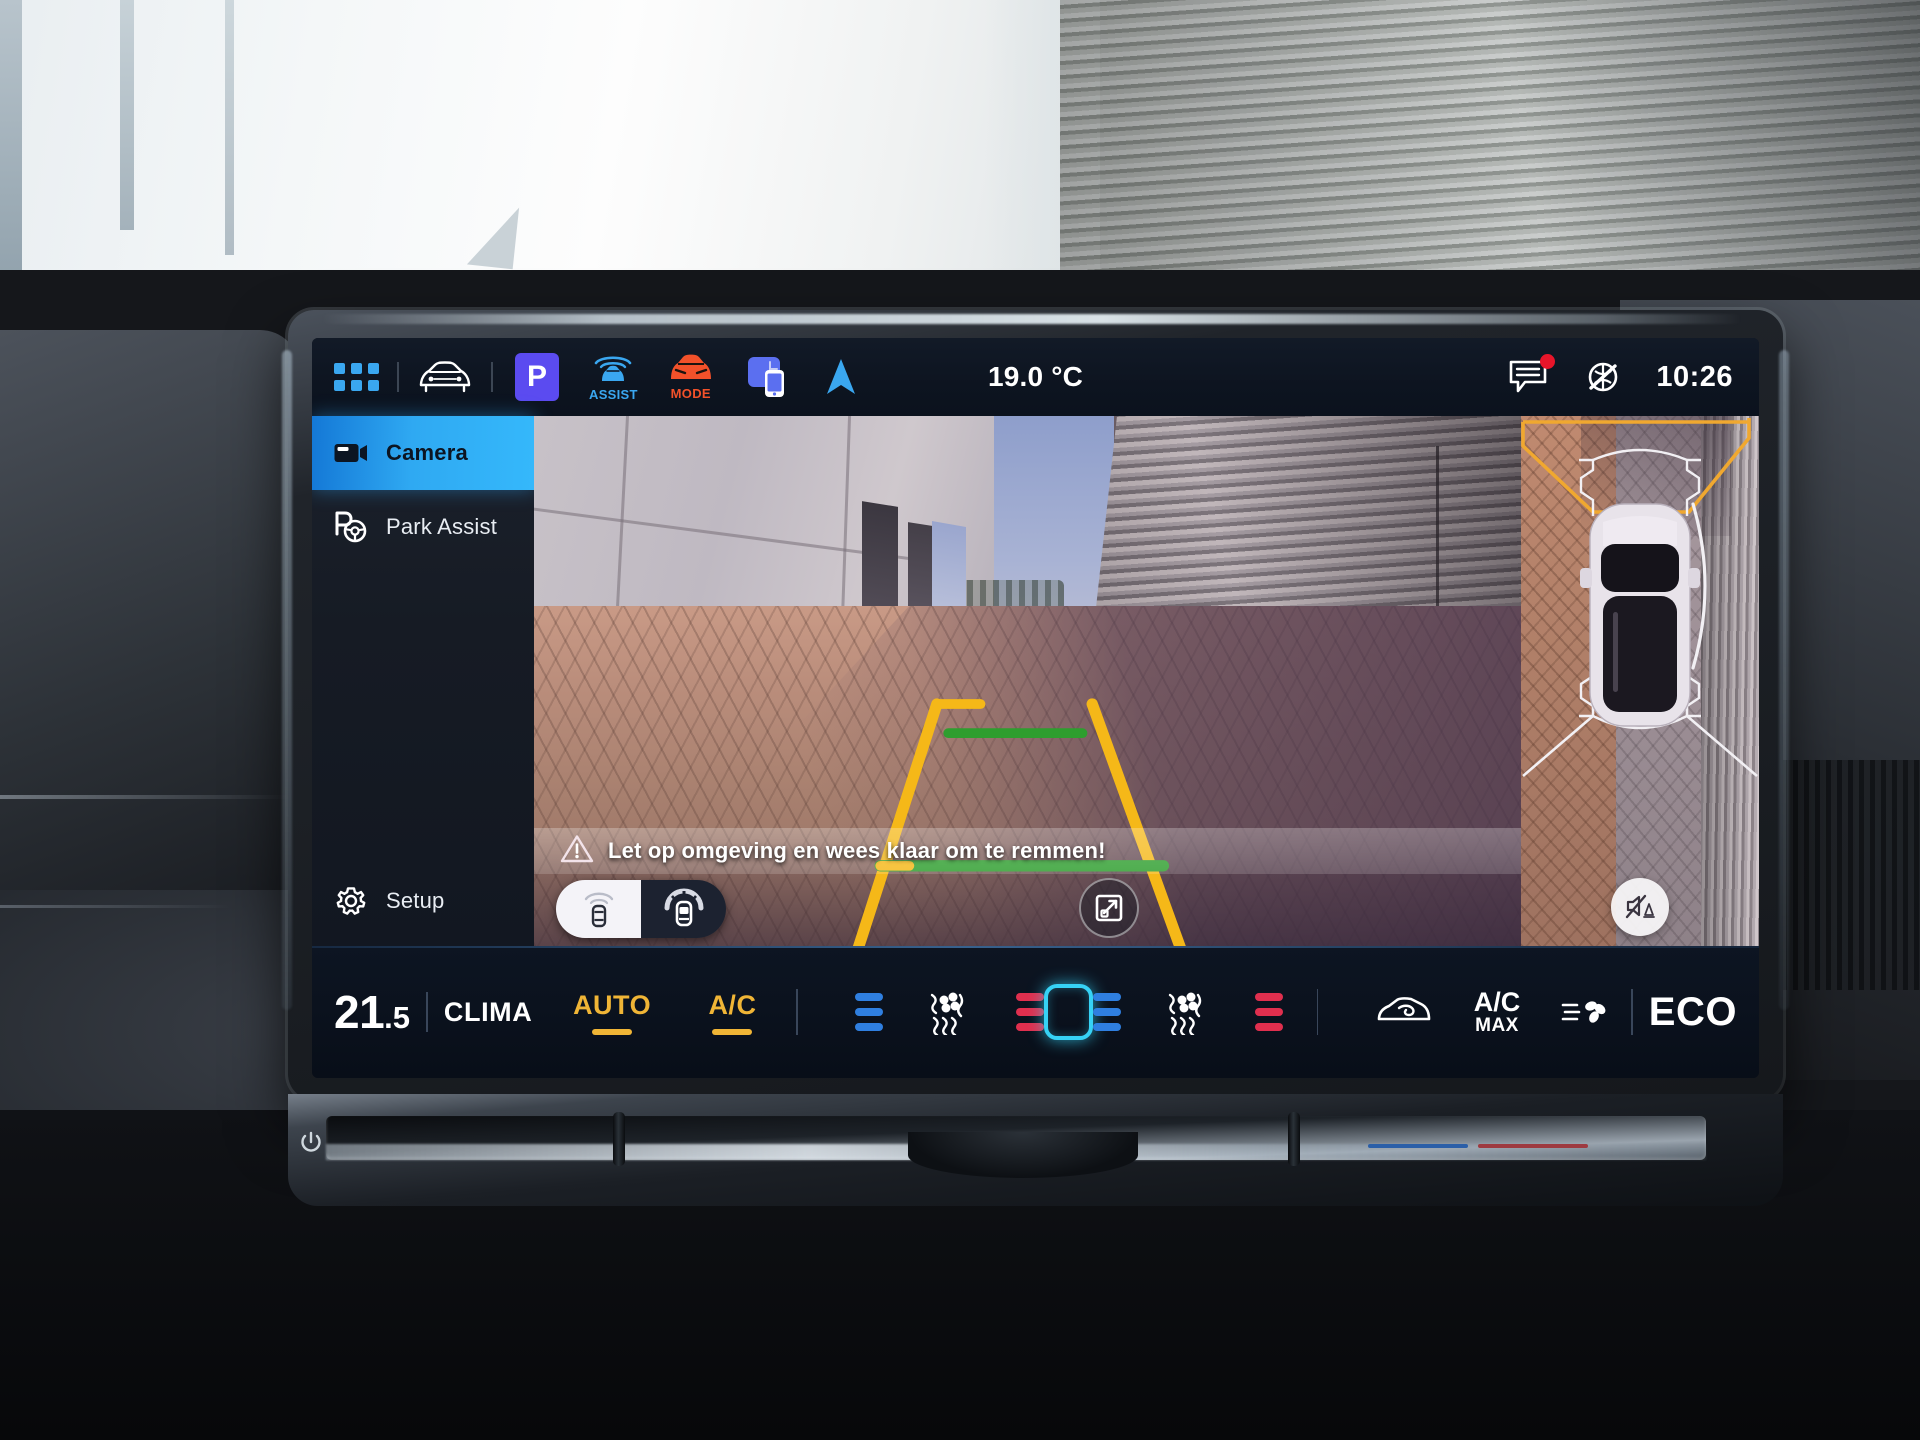 Image resolution: width=1920 pixels, height=1440 pixels. I want to click on camera-view-option-surround, so click(683, 909).